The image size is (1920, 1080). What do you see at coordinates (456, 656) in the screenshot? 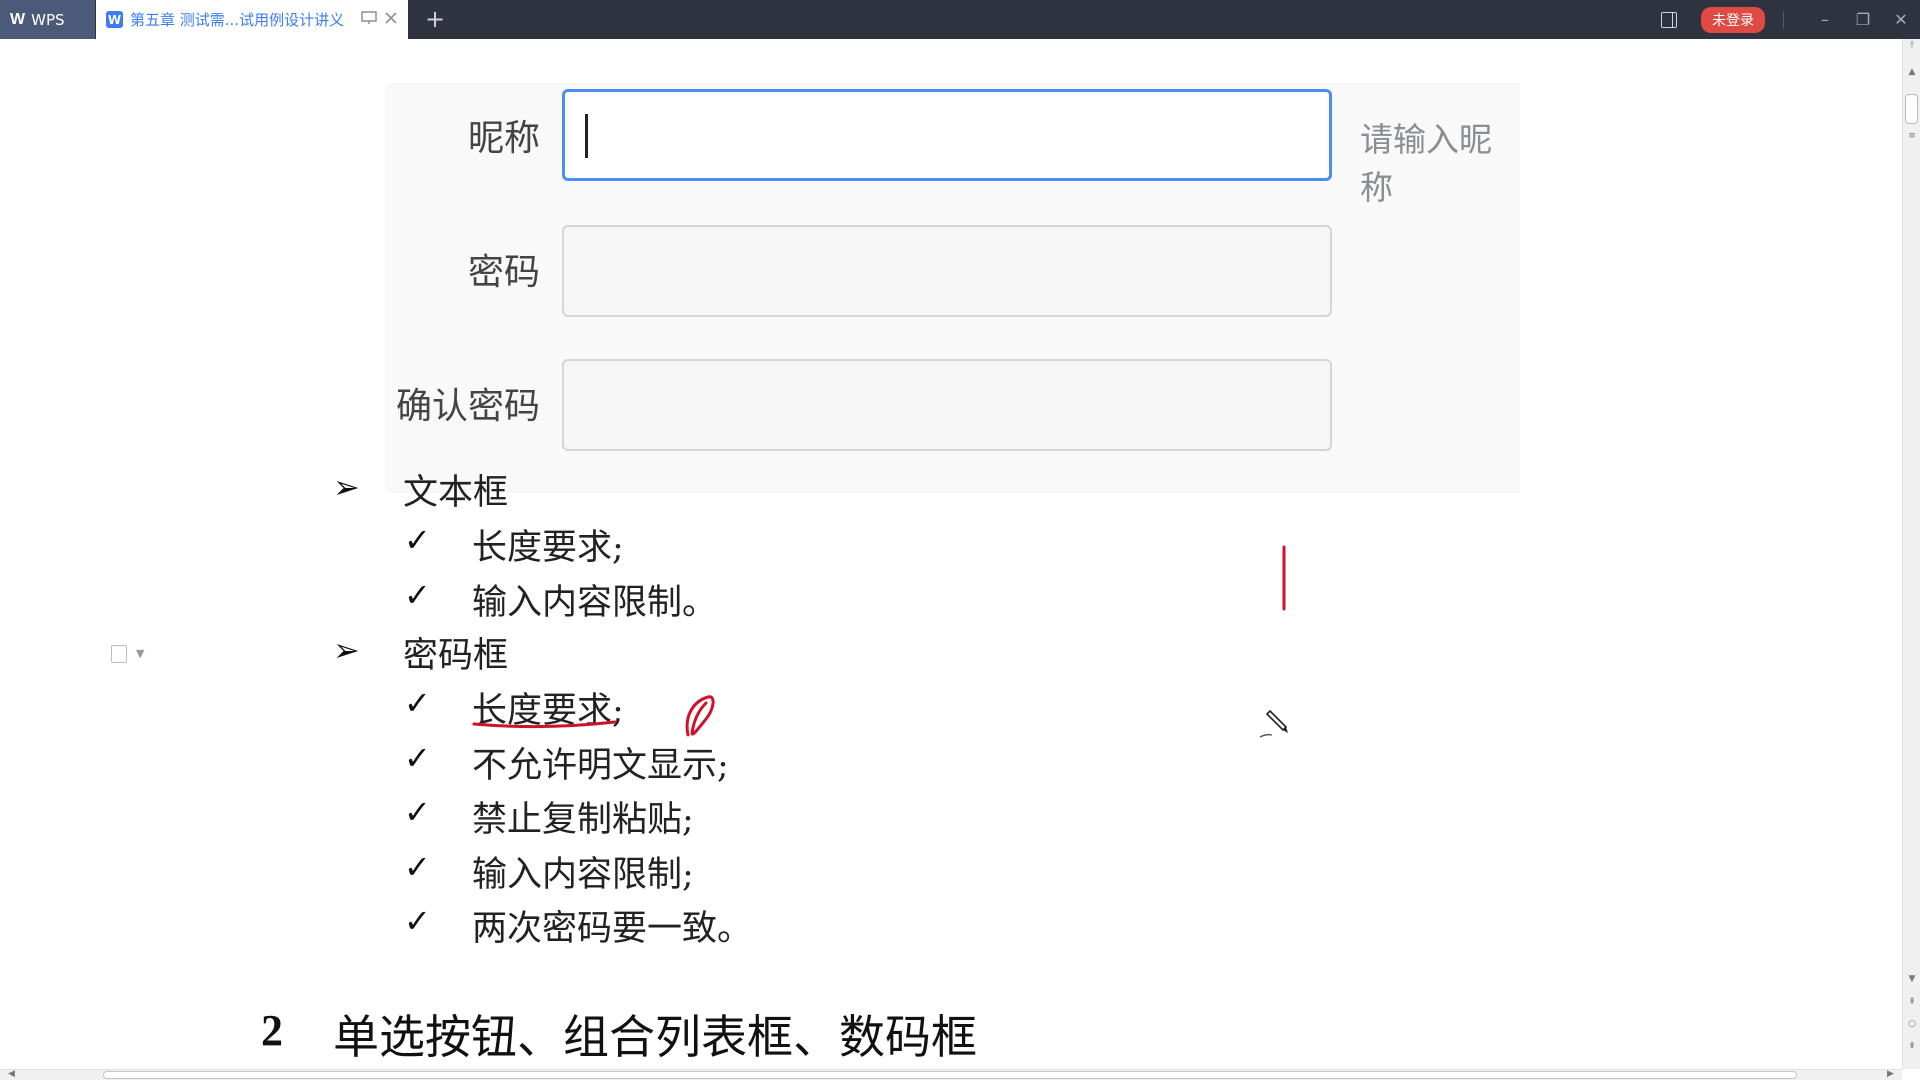
I see `password-heading: 密码框` at bounding box center [456, 656].